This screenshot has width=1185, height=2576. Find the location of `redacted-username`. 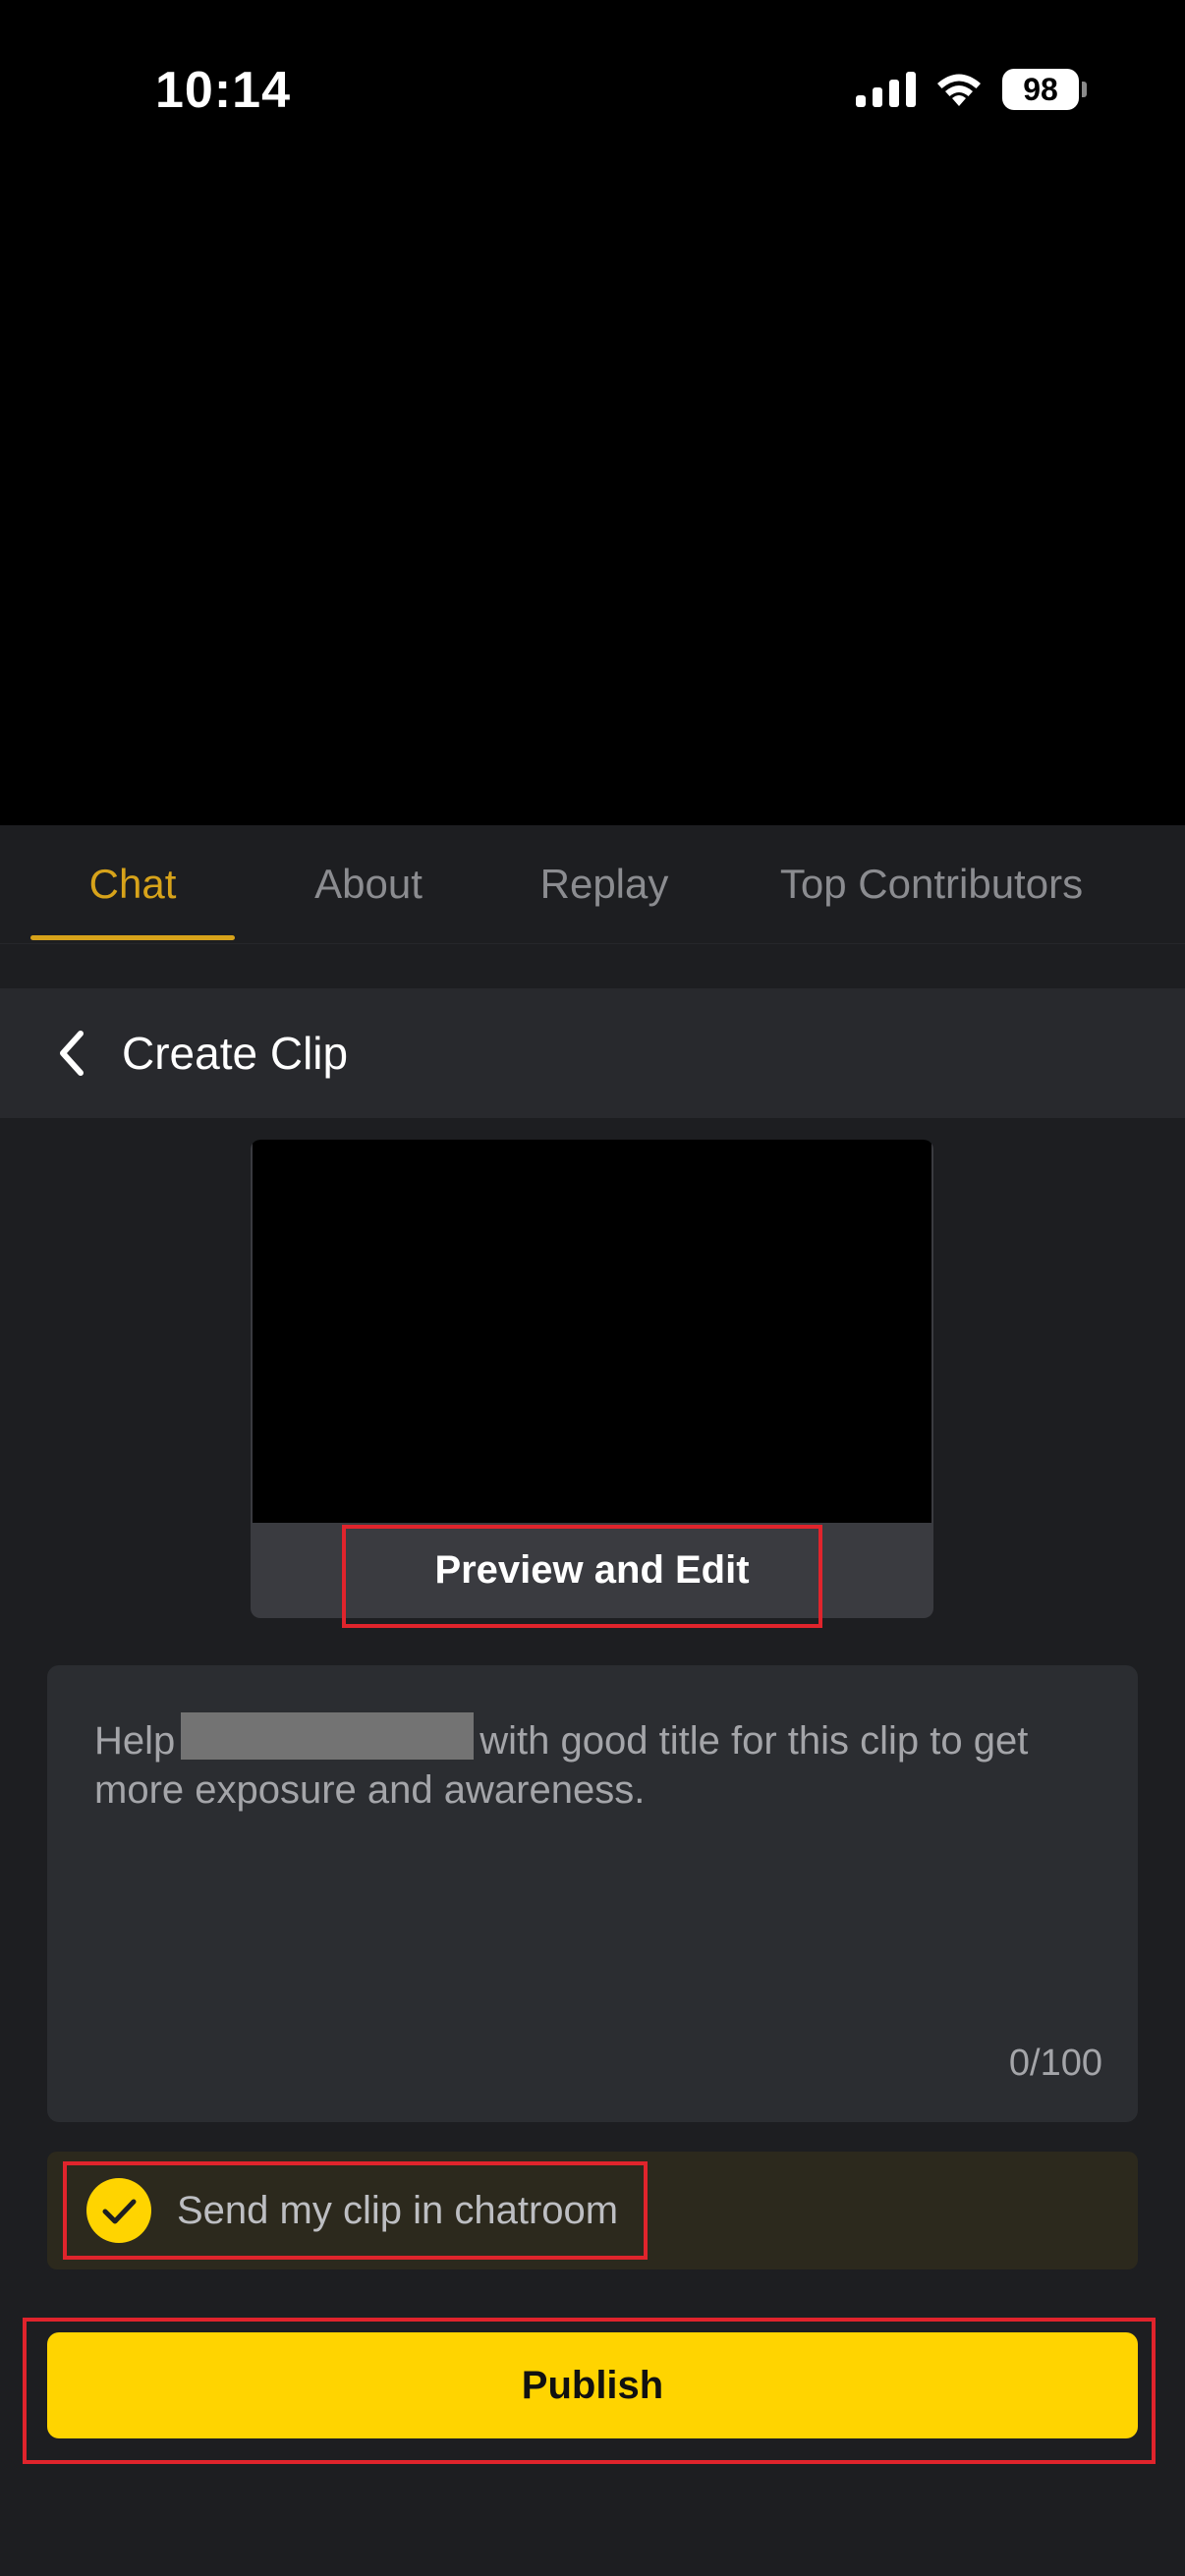

redacted-username is located at coordinates (328, 1736).